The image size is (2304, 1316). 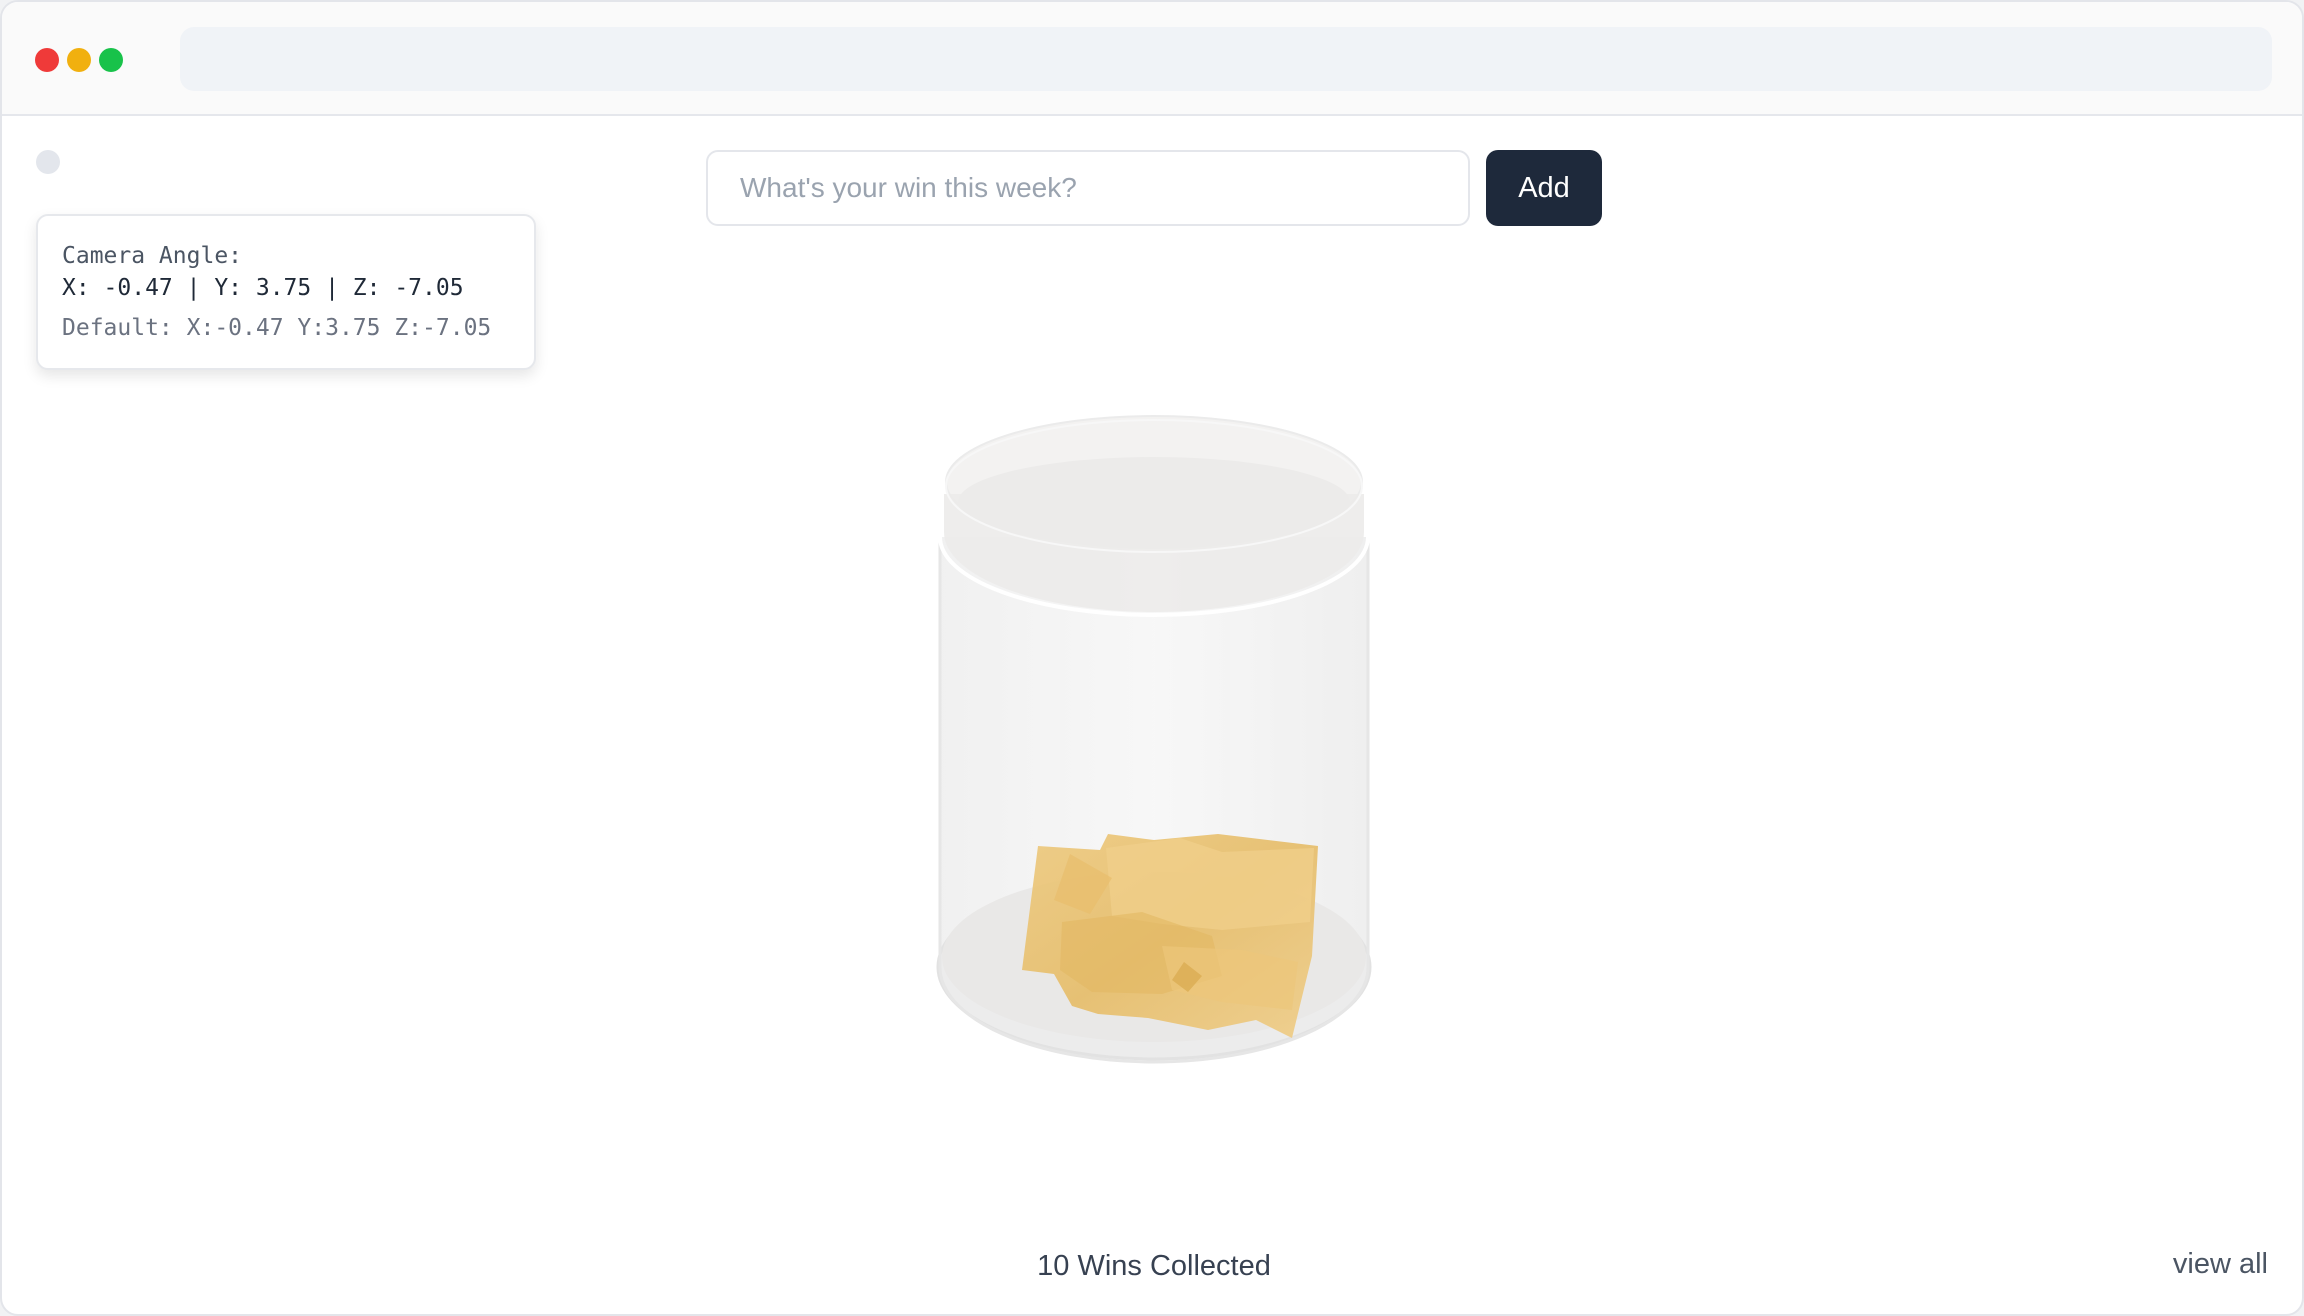 What do you see at coordinates (1226, 59) in the screenshot?
I see `address-bar` at bounding box center [1226, 59].